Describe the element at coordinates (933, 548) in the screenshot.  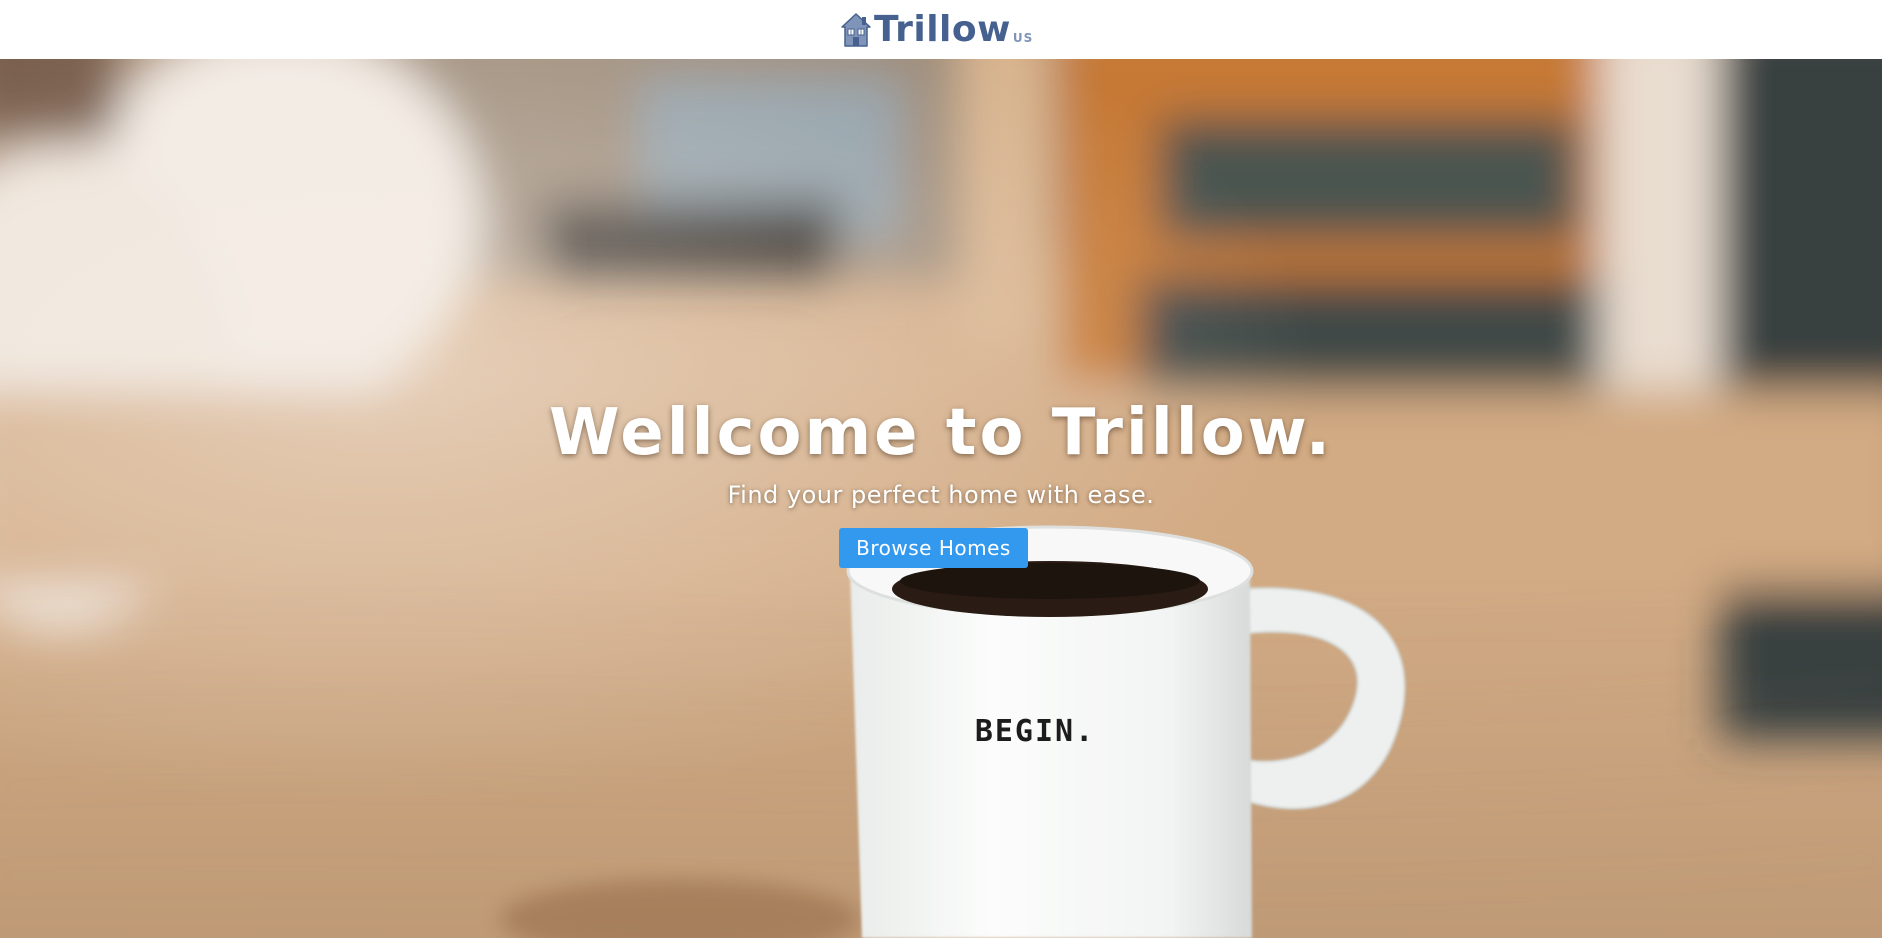
I see `browse-homes-button: Browse Homes` at that location.